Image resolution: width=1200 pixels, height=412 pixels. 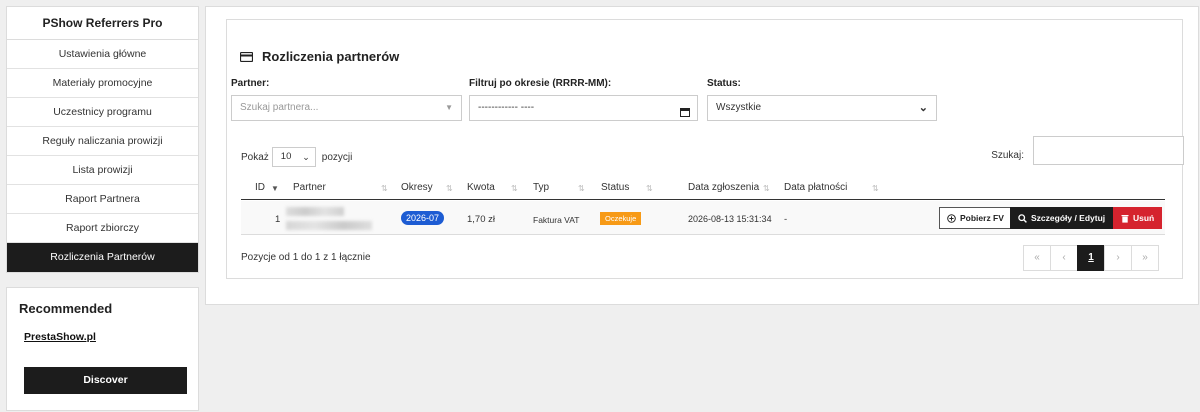 What do you see at coordinates (306, 257) in the screenshot?
I see `table-info: Pozycje od 1 do 1 z 1 łącznie` at bounding box center [306, 257].